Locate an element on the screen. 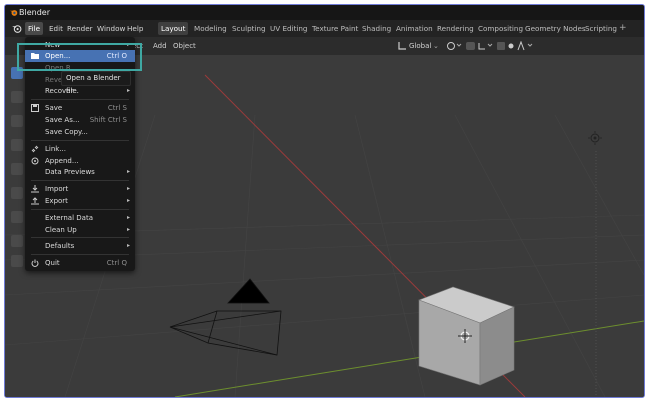 This screenshot has width=650, height=402. menu-edit: Edit is located at coordinates (56, 28).